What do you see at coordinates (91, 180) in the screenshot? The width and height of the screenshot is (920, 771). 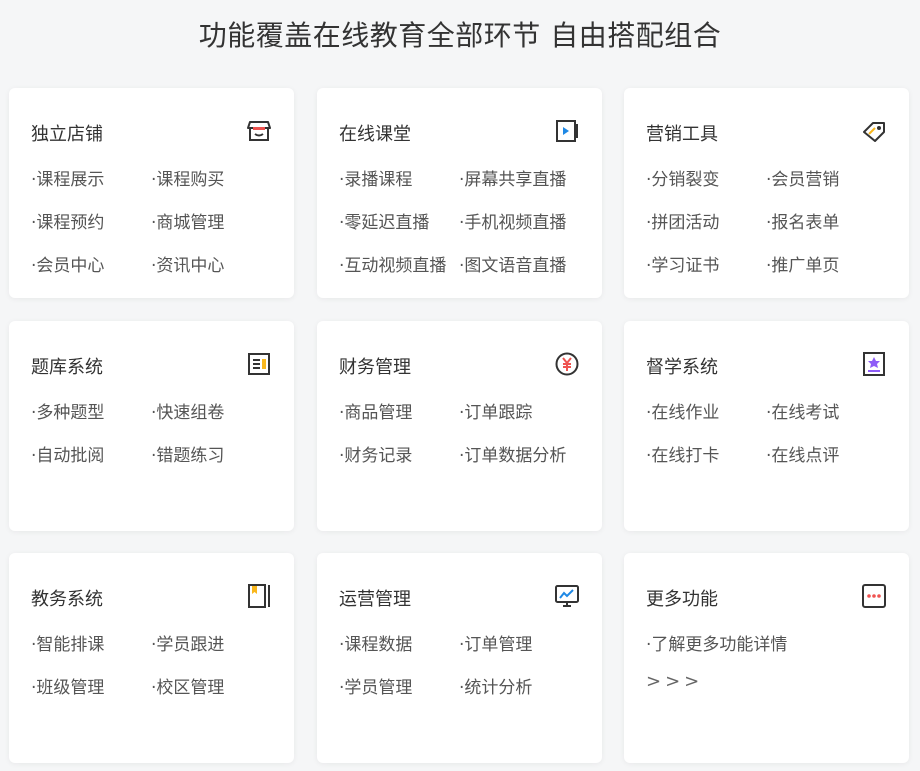 I see `list-item: ·课程展示` at bounding box center [91, 180].